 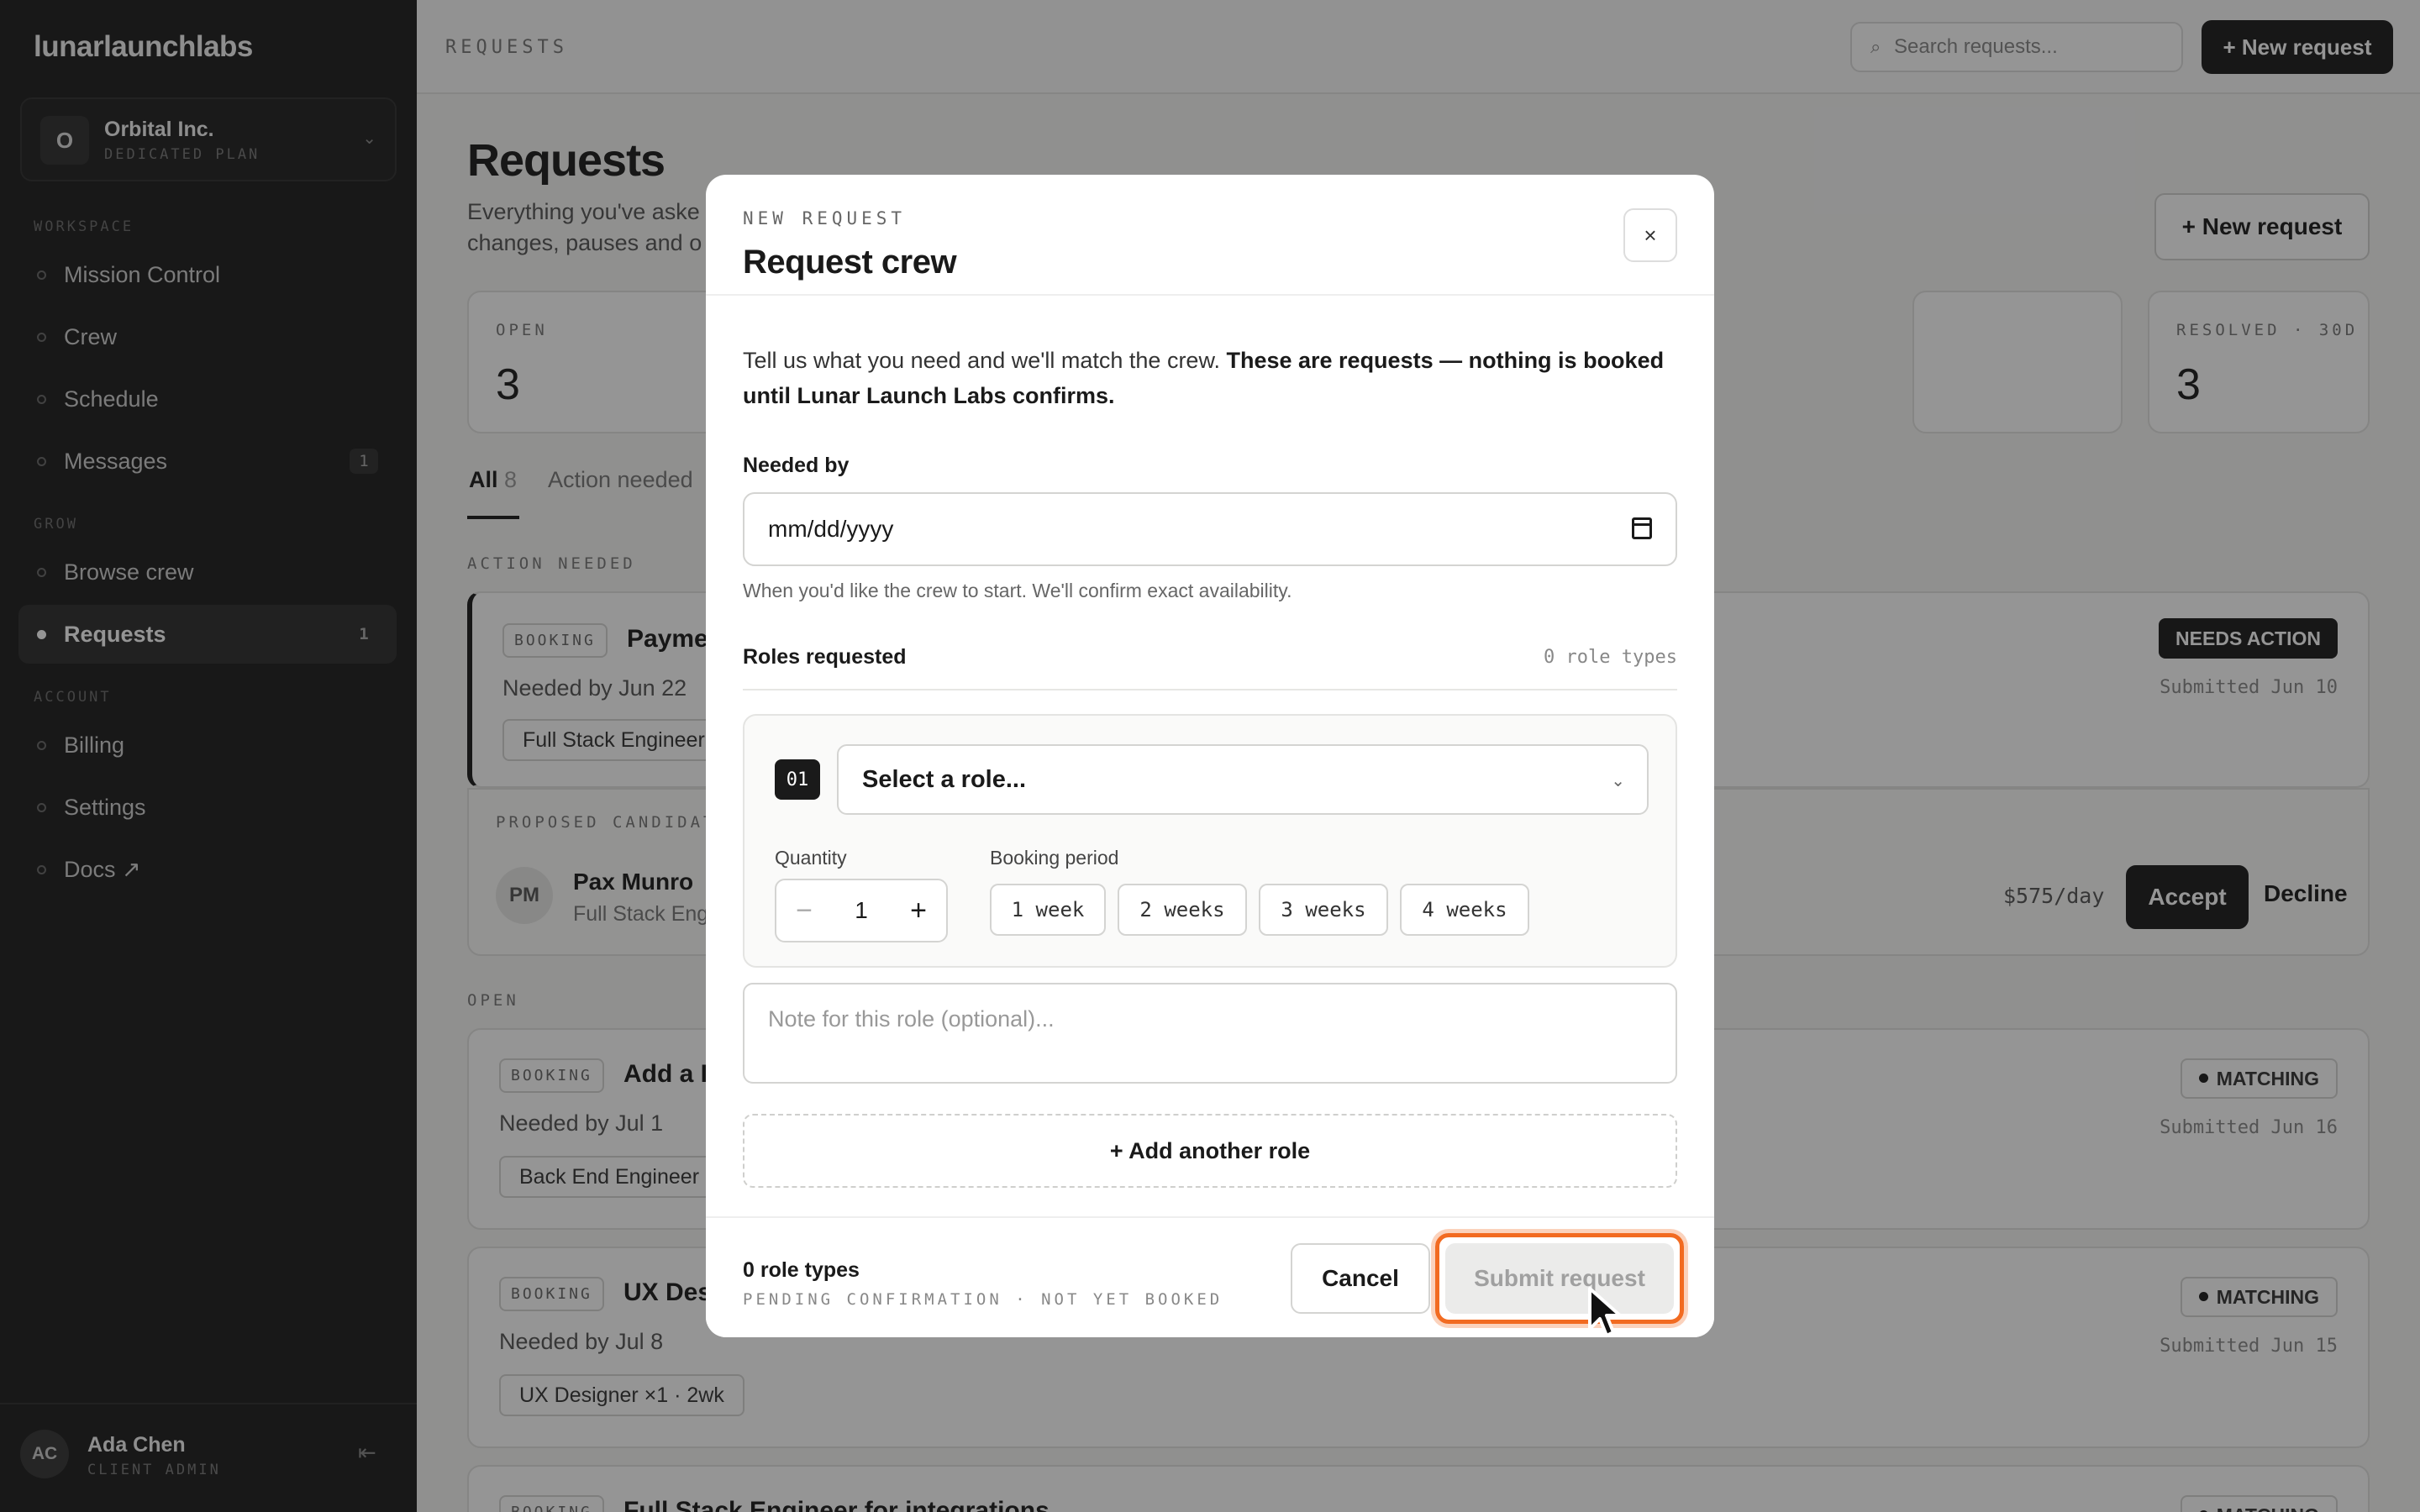 I want to click on chevron-down-icon: ⌄, so click(x=1618, y=781).